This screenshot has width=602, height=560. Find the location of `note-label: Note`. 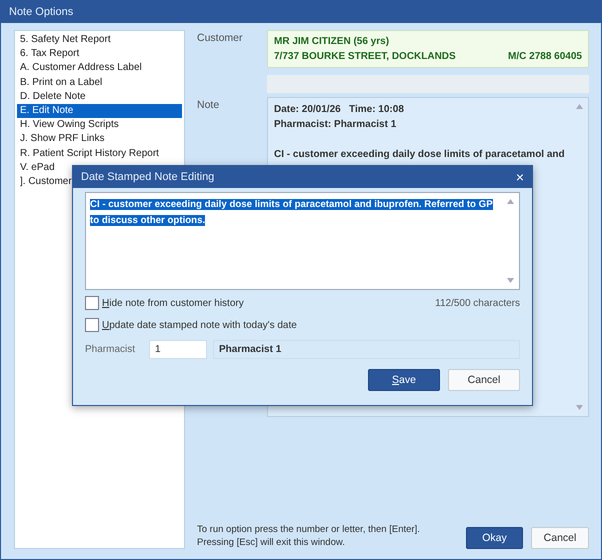

note-label: Note is located at coordinates (208, 104).